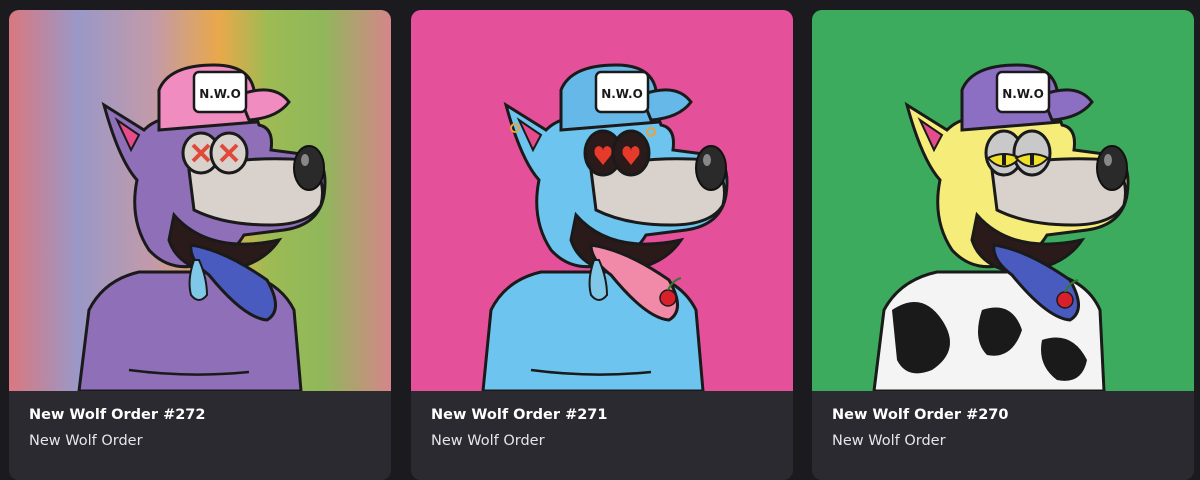 The height and width of the screenshot is (480, 1200). I want to click on nft-title: New Wolf Order #272, so click(117, 415).